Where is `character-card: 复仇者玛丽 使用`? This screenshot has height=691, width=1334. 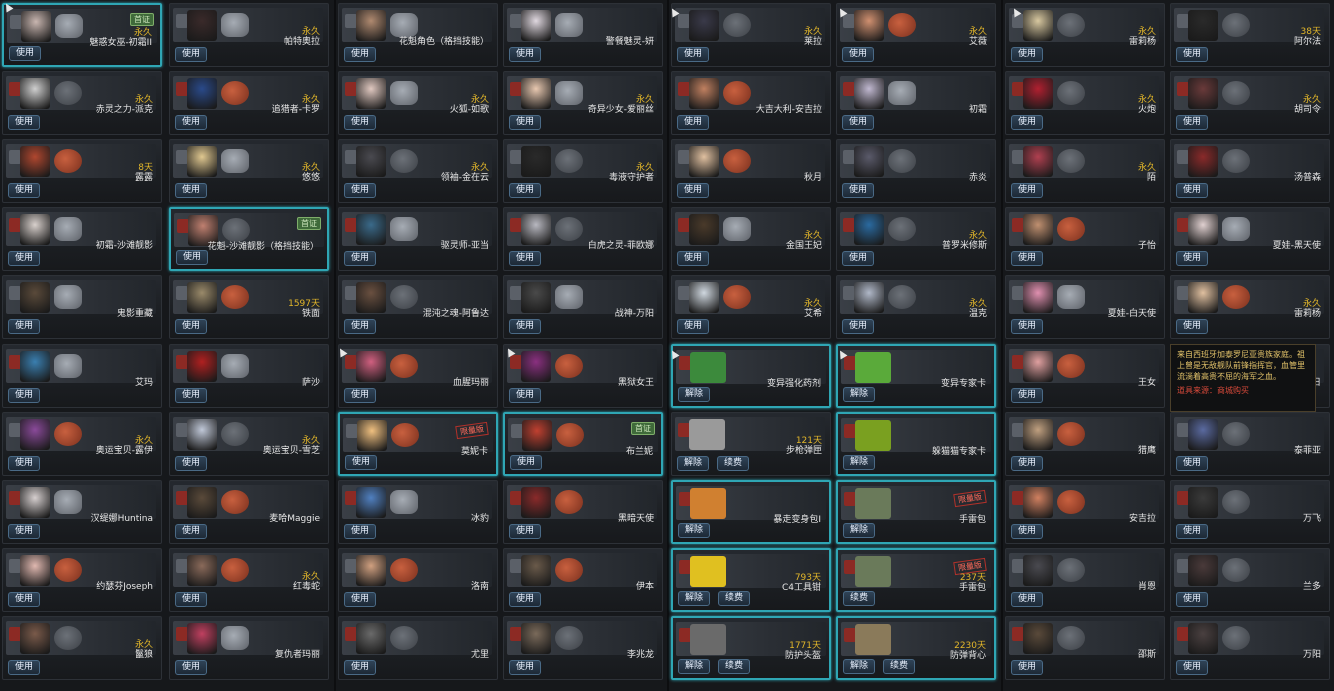 character-card: 复仇者玛丽 使用 is located at coordinates (249, 647).